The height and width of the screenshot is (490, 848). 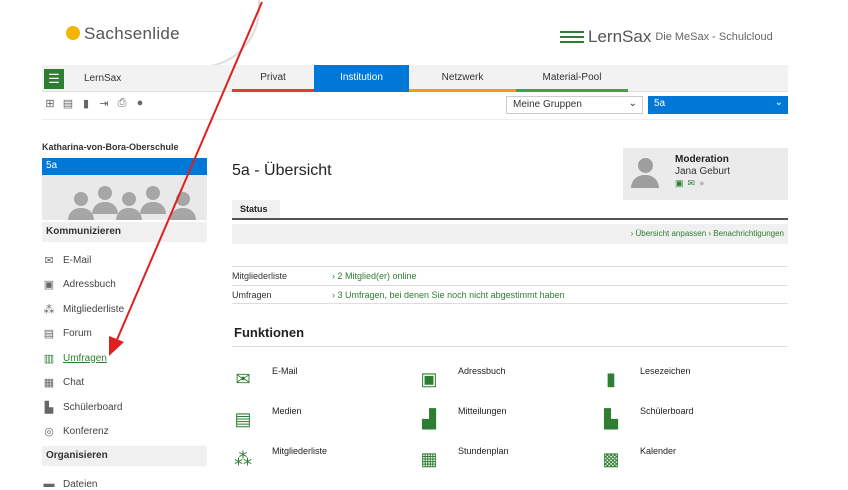 What do you see at coordinates (665, 371) in the screenshot?
I see `function-label: Lesezeichen` at bounding box center [665, 371].